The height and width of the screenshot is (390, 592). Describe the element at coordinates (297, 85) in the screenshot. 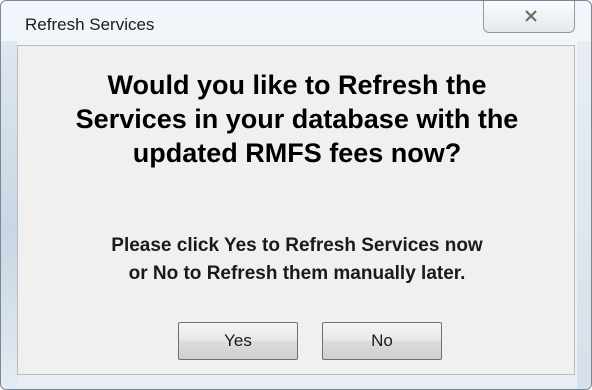

I see `heading-line-1: Would you like to Refresh the` at that location.